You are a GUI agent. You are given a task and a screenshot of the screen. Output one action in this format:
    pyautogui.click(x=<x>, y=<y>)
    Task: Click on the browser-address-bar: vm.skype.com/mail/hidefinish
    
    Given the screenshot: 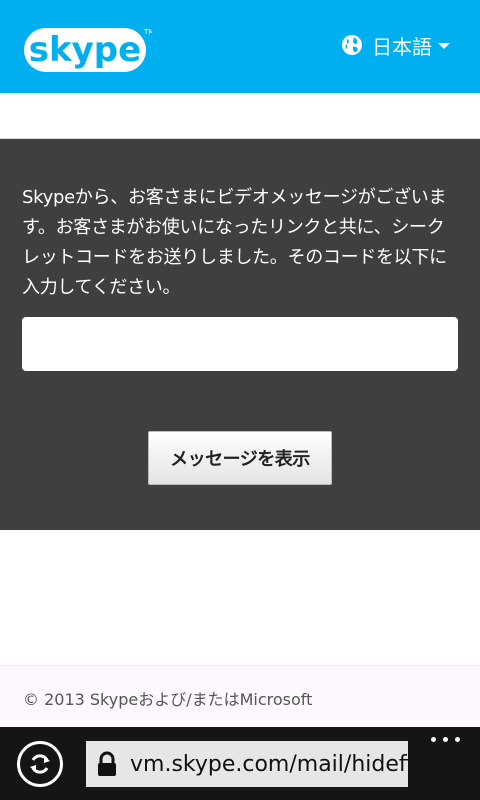 What is the action you would take?
    pyautogui.click(x=240, y=763)
    